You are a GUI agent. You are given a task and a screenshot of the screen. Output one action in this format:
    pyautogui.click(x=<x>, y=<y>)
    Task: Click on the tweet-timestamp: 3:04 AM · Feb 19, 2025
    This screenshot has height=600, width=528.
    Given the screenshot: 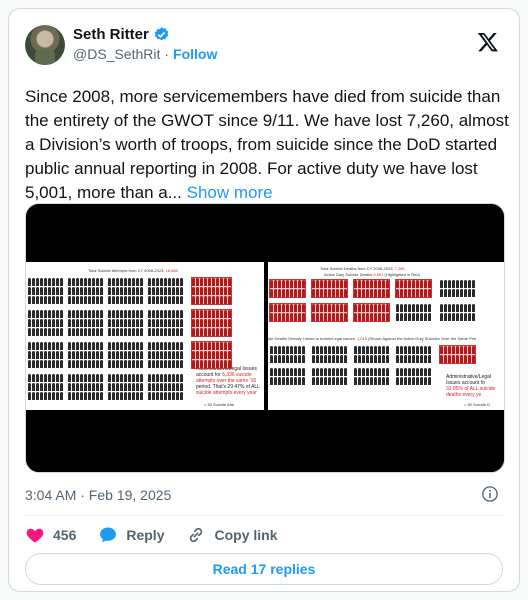 What is the action you would take?
    pyautogui.click(x=98, y=495)
    